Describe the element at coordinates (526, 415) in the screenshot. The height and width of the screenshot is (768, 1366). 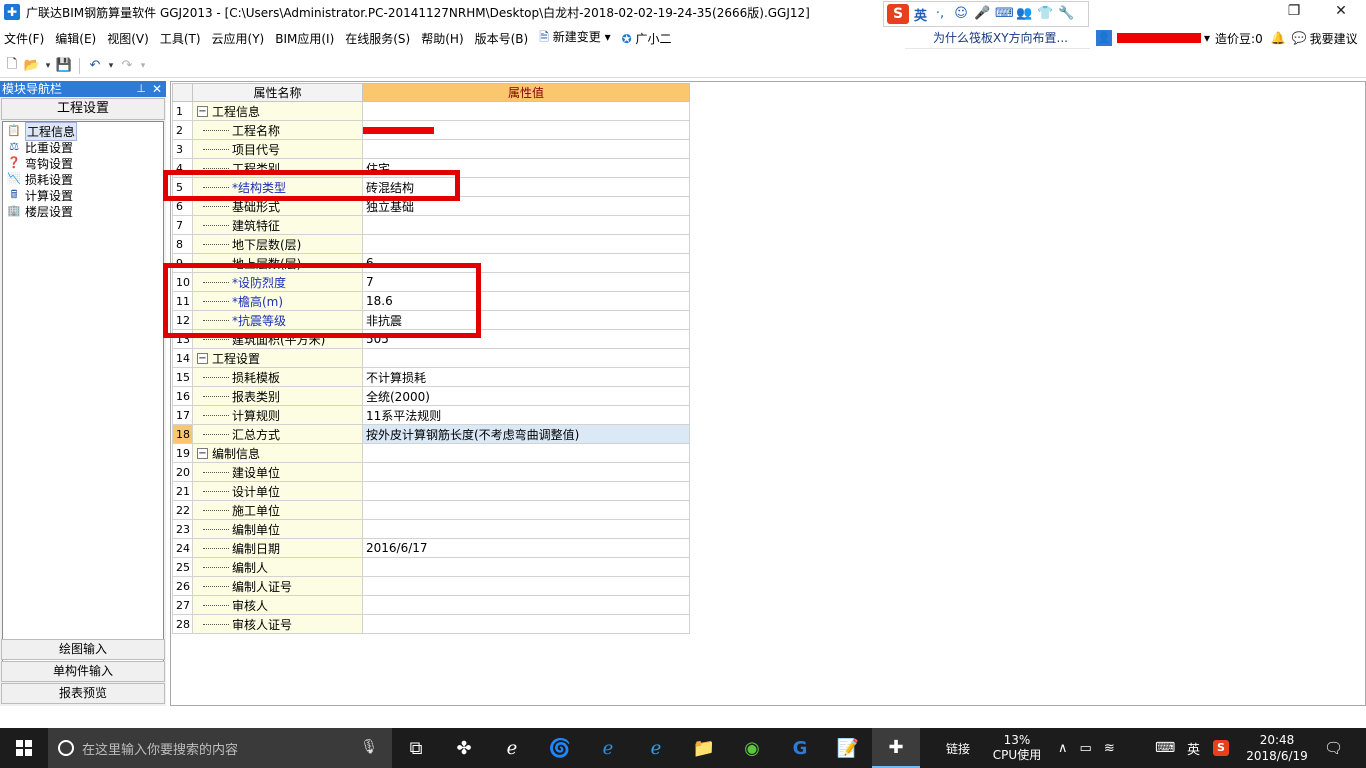
I see `property-value-cell: 11系平法规则` at that location.